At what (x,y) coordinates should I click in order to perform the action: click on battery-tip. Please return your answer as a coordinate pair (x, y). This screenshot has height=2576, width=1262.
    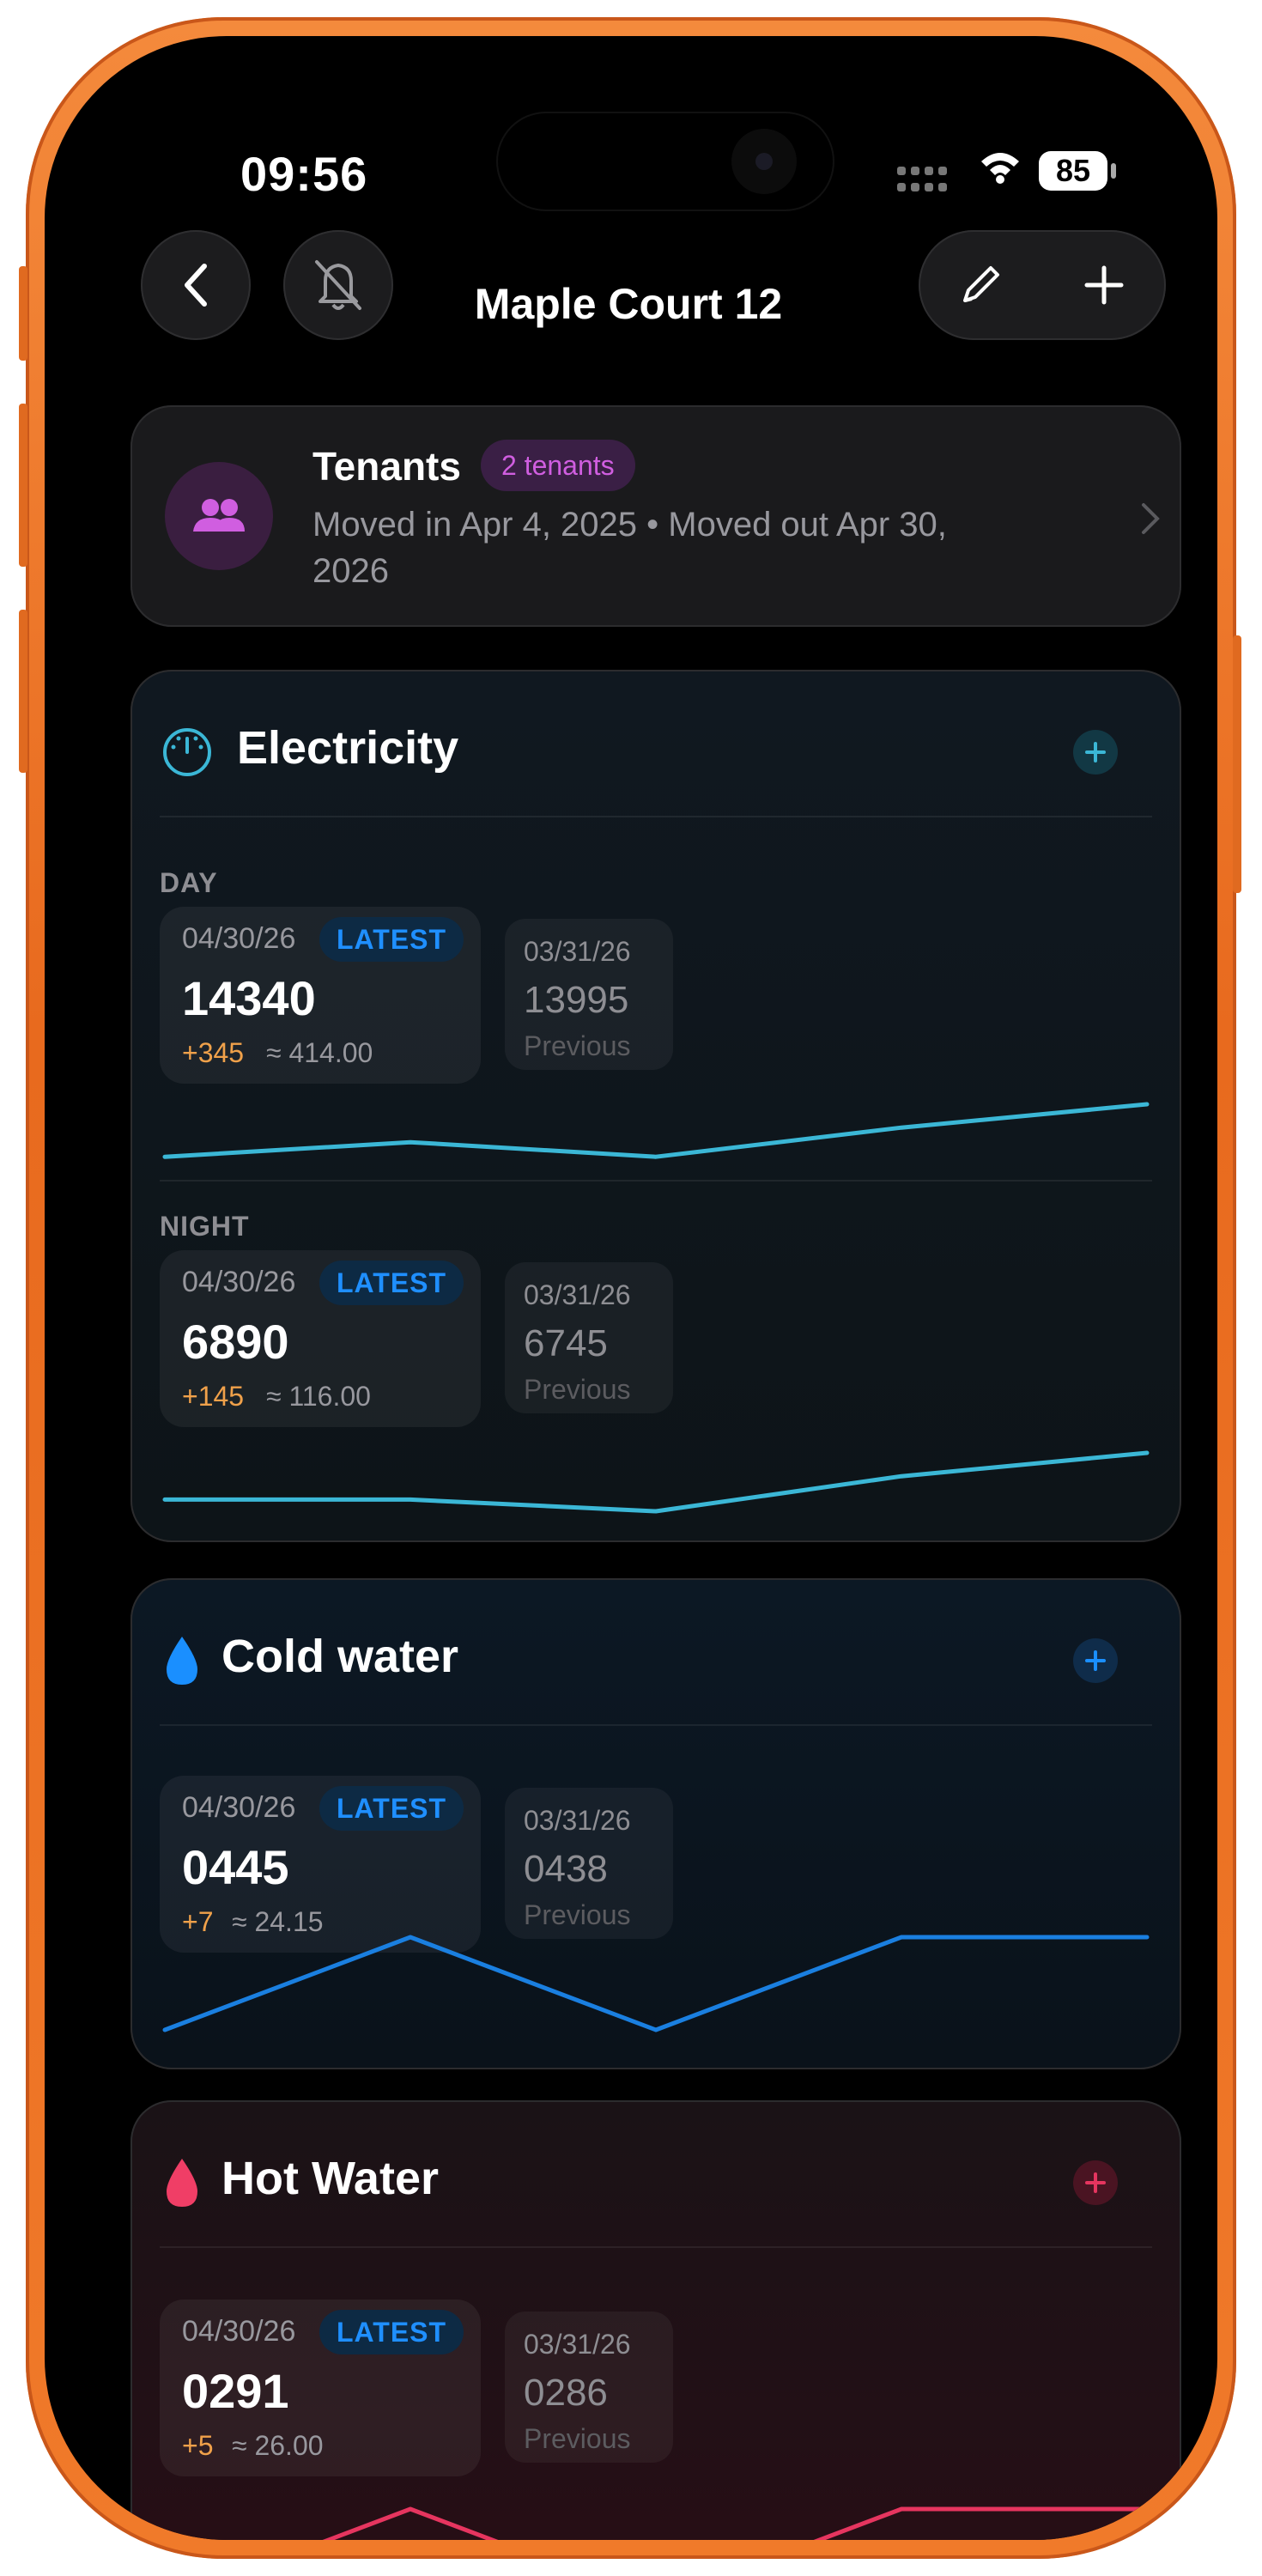
    Looking at the image, I should click on (1113, 171).